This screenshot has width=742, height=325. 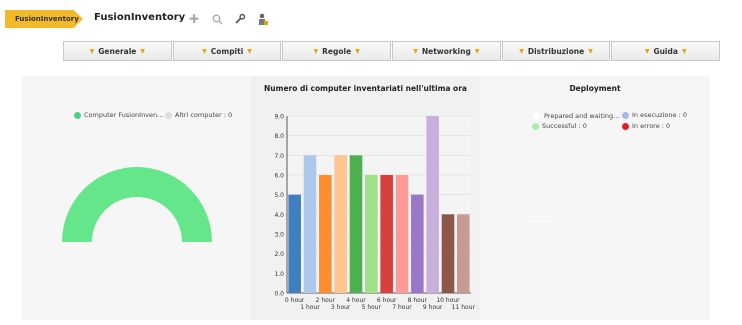 I want to click on menu-label: Guida, so click(x=665, y=51).